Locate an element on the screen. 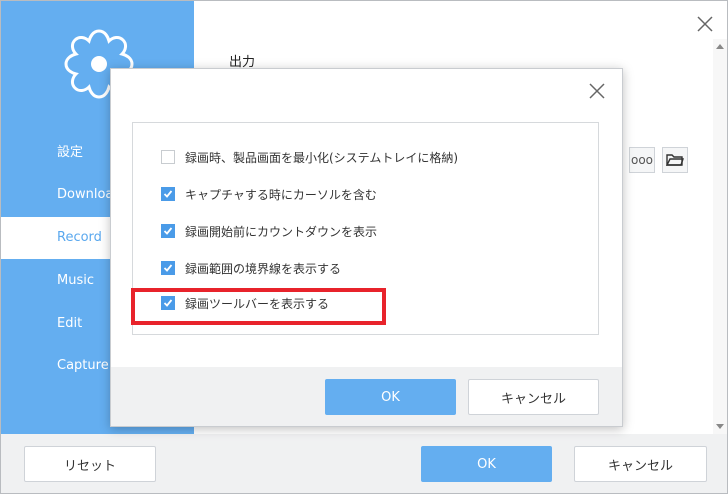 The image size is (728, 494). option-show-border: 録画範囲の境界線を表示する is located at coordinates (251, 268).